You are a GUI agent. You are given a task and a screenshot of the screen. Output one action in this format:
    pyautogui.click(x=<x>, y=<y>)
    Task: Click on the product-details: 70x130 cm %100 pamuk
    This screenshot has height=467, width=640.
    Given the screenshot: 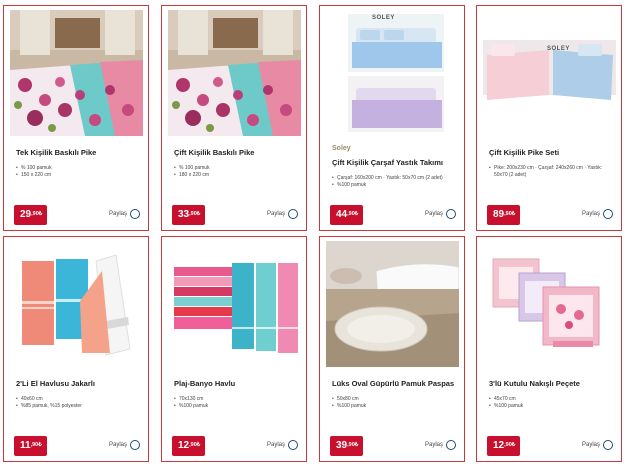 What is the action you would take?
    pyautogui.click(x=236, y=403)
    